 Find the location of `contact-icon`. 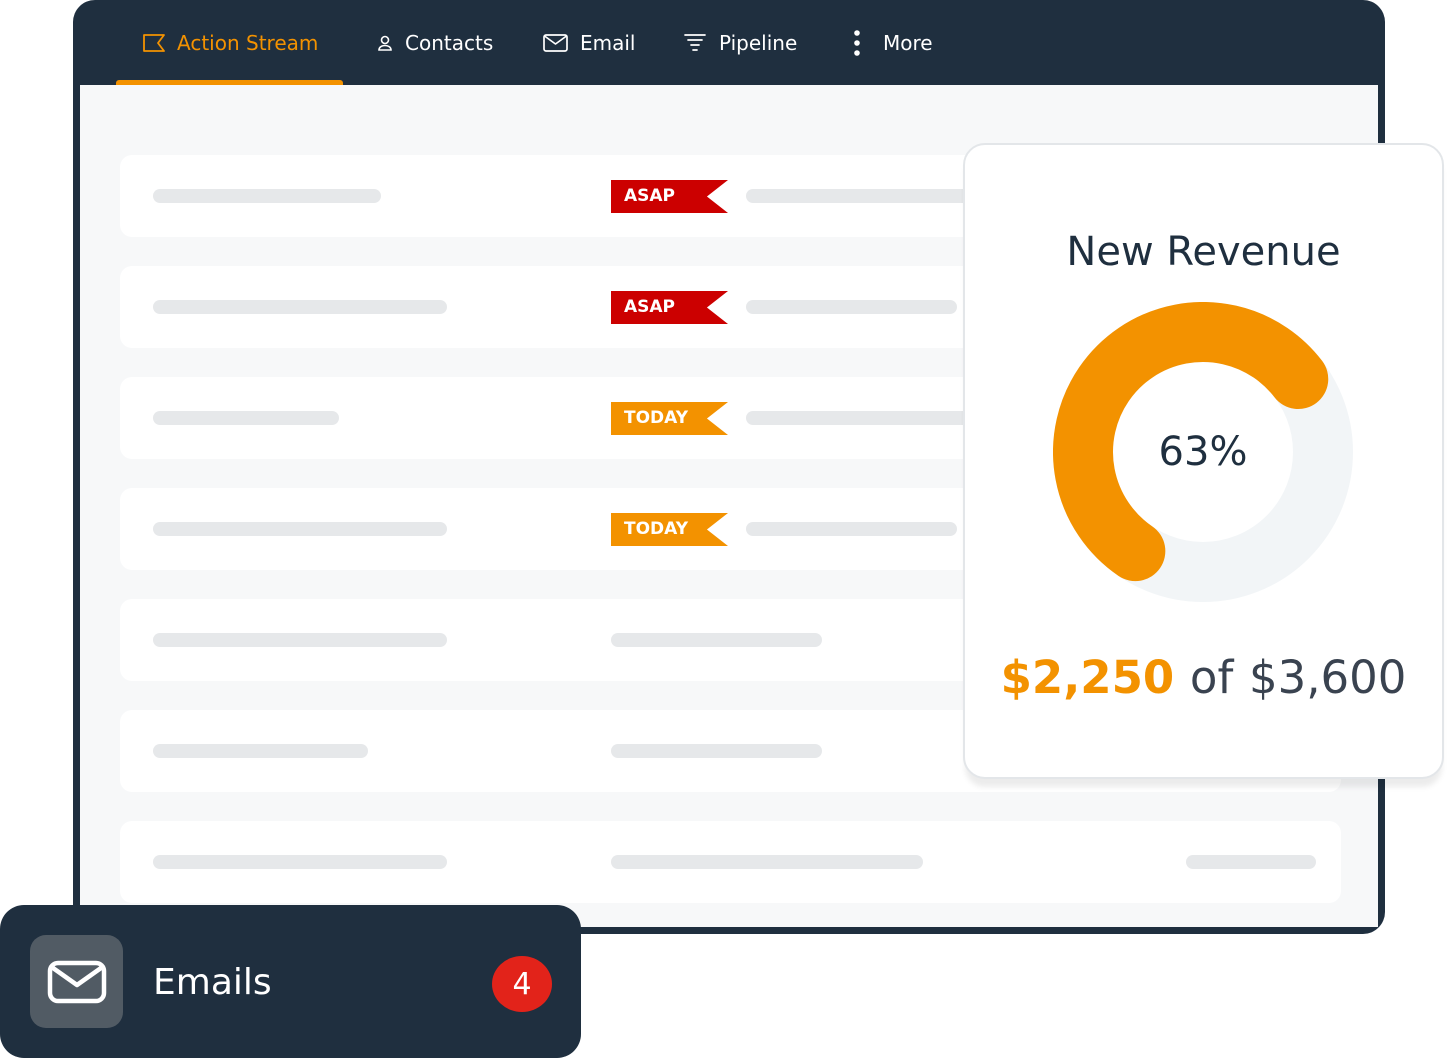

contact-icon is located at coordinates (385, 43).